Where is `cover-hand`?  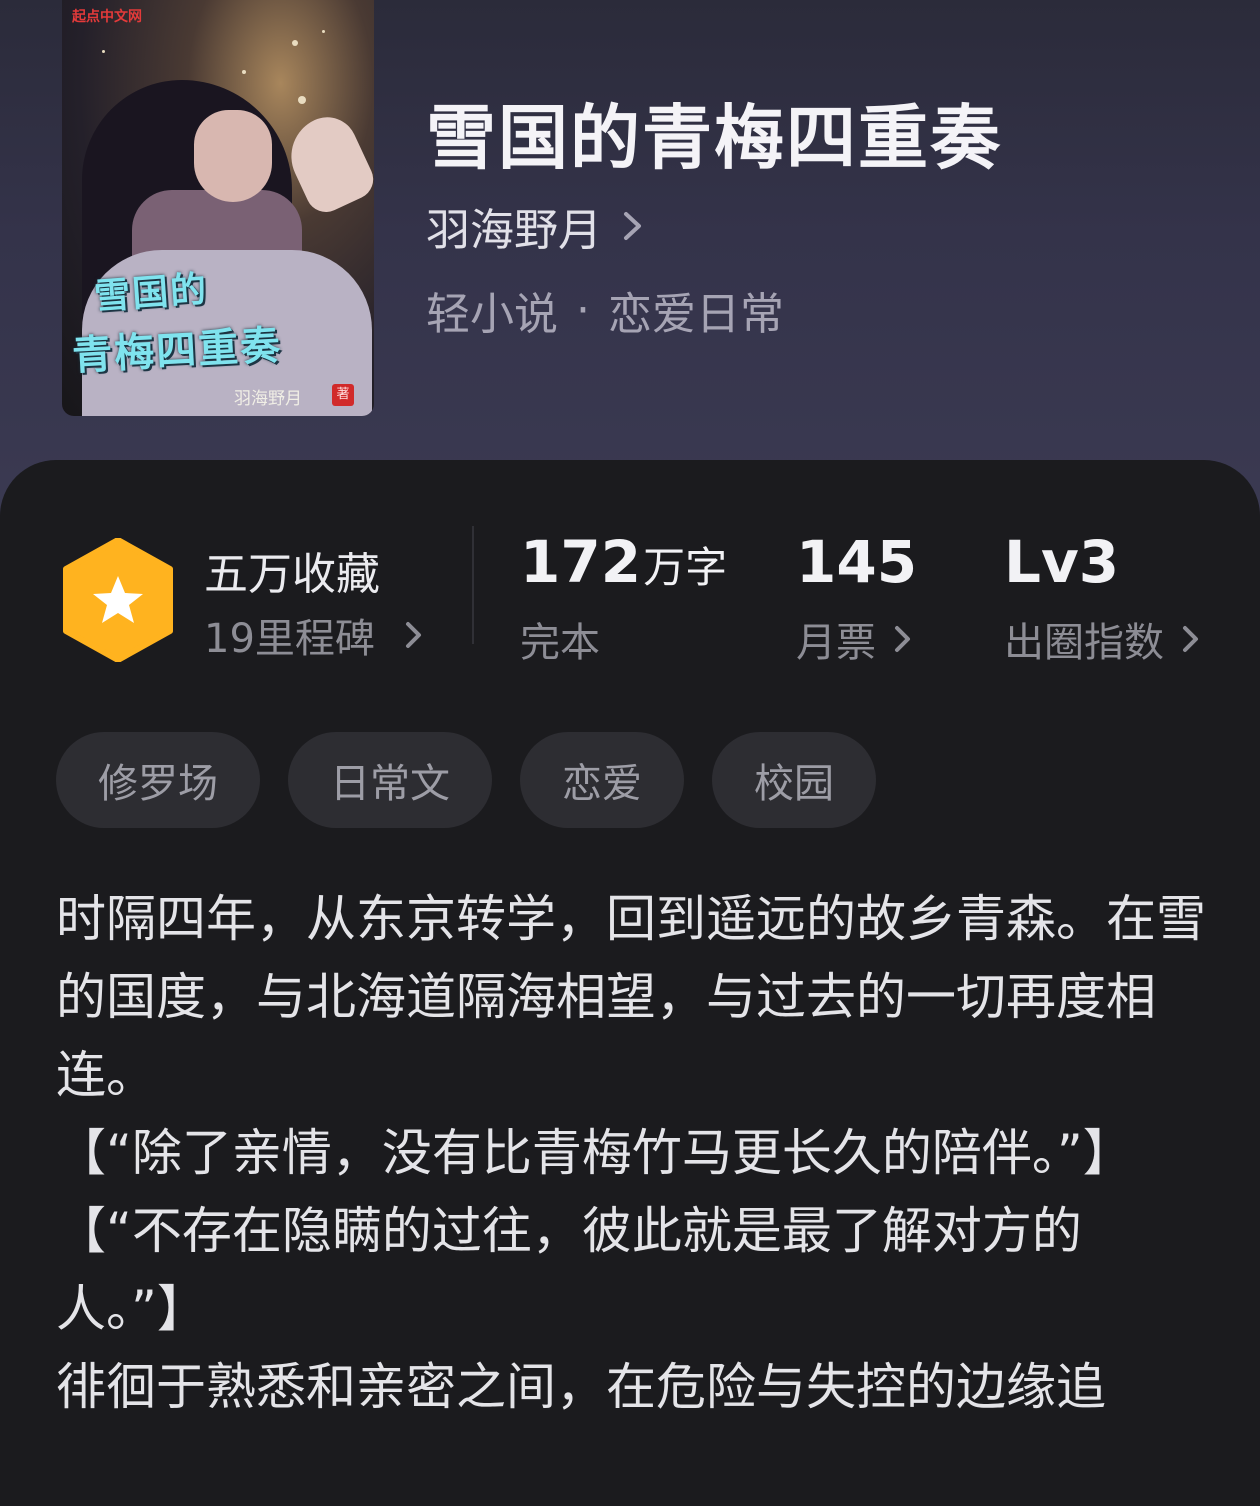
cover-hand is located at coordinates (326, 163).